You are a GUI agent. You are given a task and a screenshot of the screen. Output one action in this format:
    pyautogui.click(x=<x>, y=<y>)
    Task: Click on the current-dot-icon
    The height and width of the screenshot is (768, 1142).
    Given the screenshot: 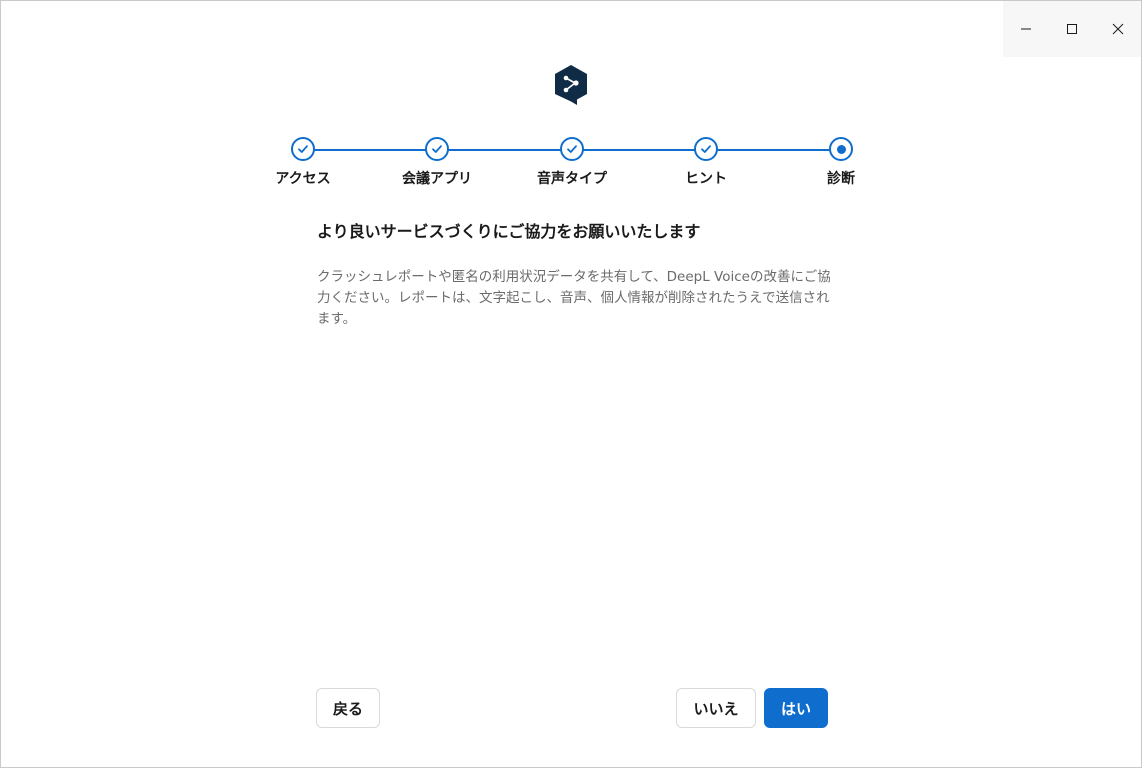 What is the action you would take?
    pyautogui.click(x=841, y=149)
    